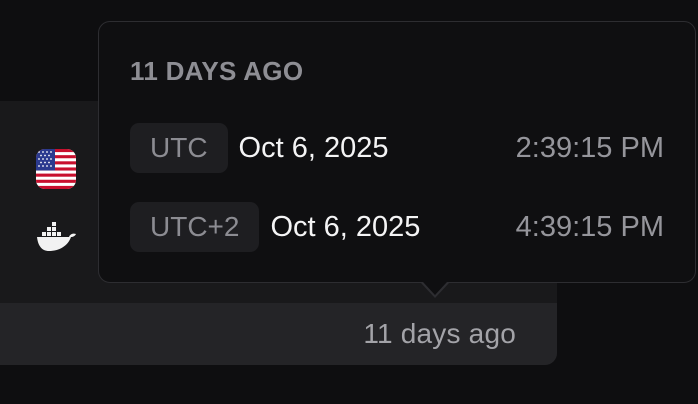  Describe the element at coordinates (397, 148) in the screenshot. I see `timezone-row-utc: UTC Oct 6, 2025 2:39:15 PM` at that location.